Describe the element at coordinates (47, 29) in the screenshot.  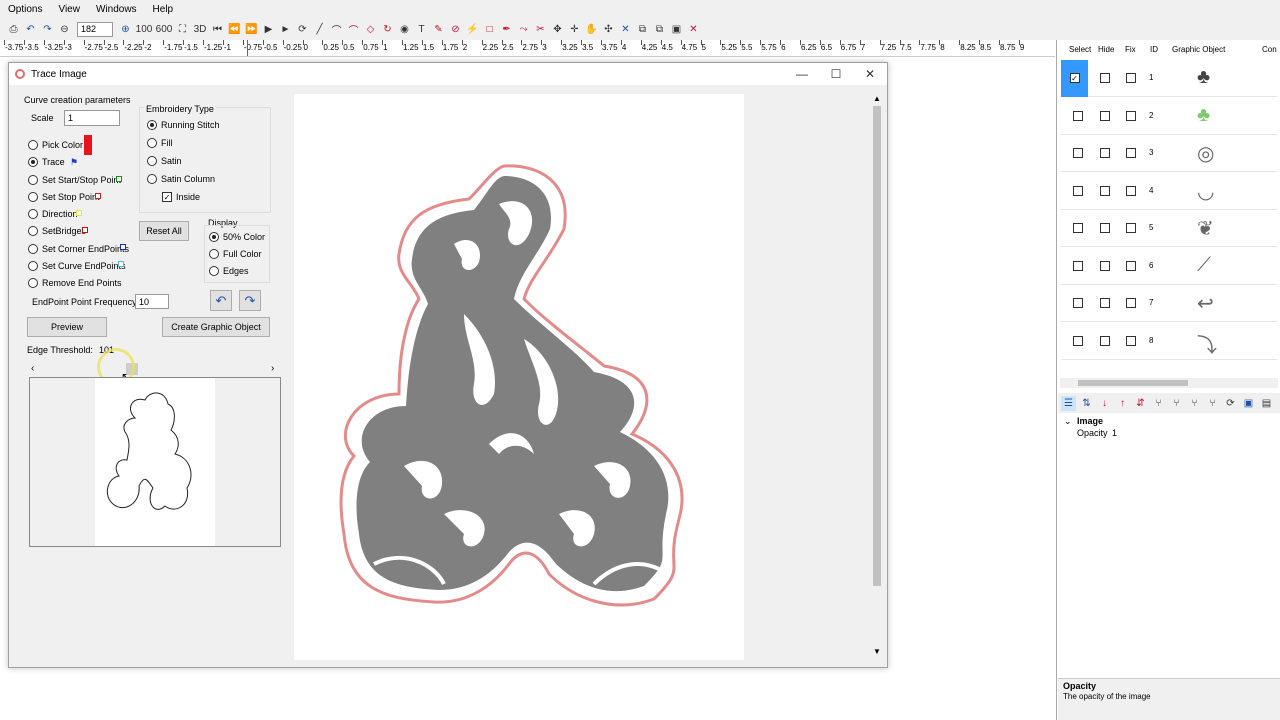
I see `redo-icon: ↷` at that location.